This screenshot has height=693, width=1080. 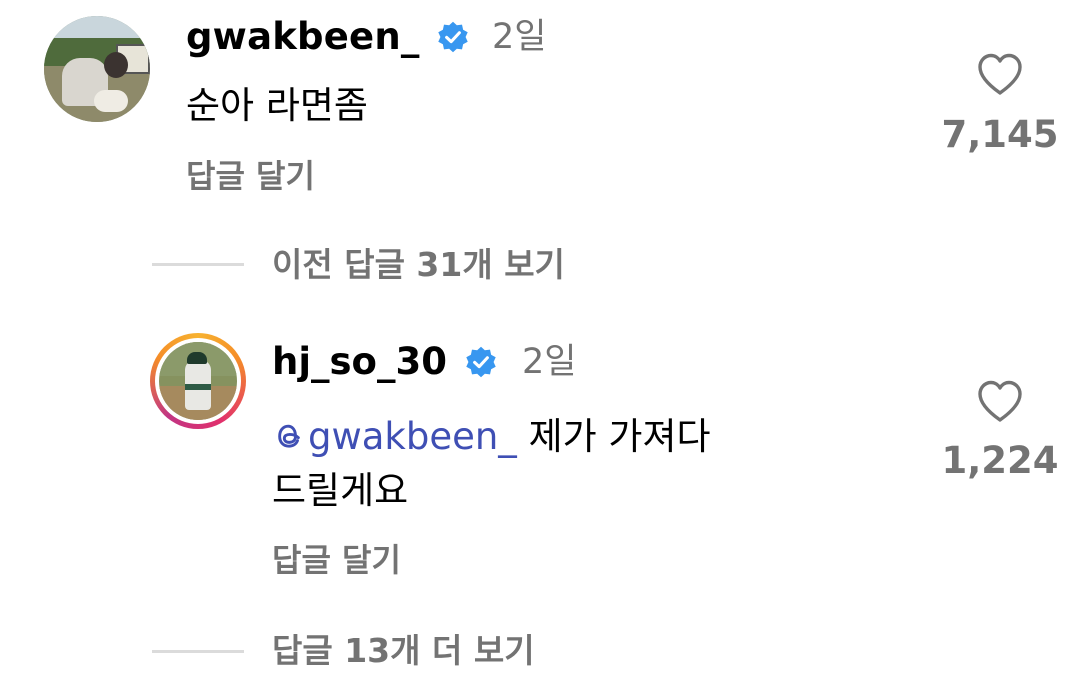 I want to click on threads-icon, so click(x=289, y=436).